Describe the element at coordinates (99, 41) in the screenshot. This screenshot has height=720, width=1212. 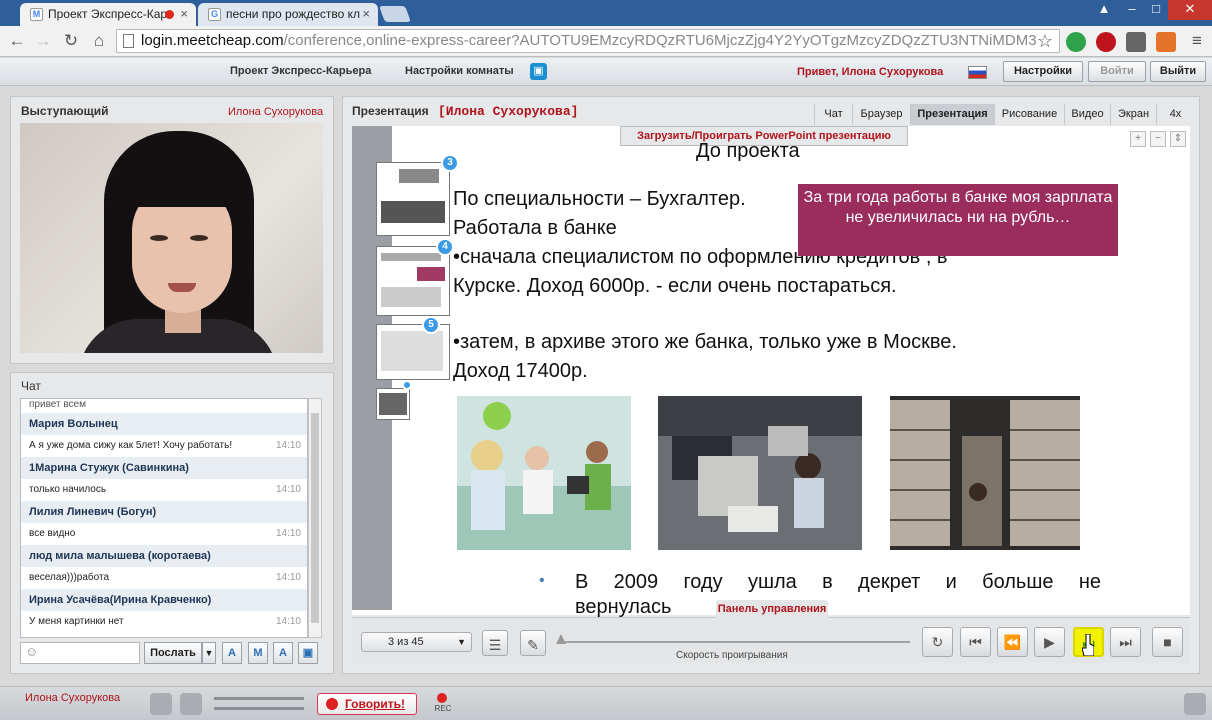
I see `home-icon: ⌂` at that location.